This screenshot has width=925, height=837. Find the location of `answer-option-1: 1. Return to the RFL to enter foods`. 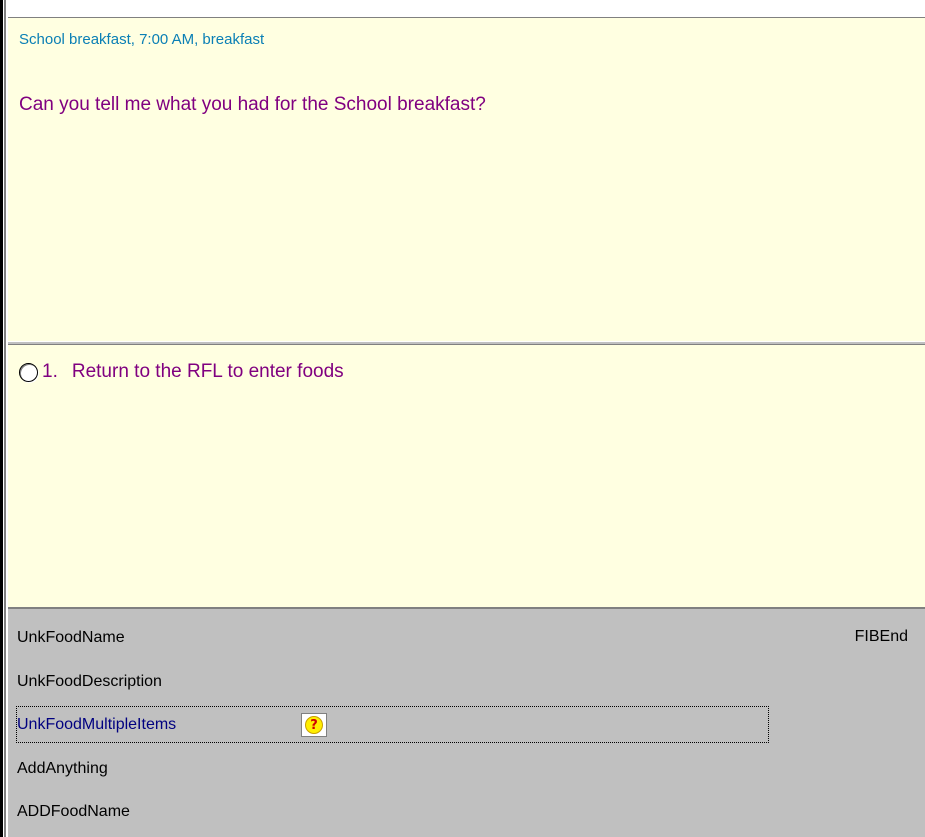

answer-option-1: 1. Return to the RFL to enter foods is located at coordinates (181, 372).